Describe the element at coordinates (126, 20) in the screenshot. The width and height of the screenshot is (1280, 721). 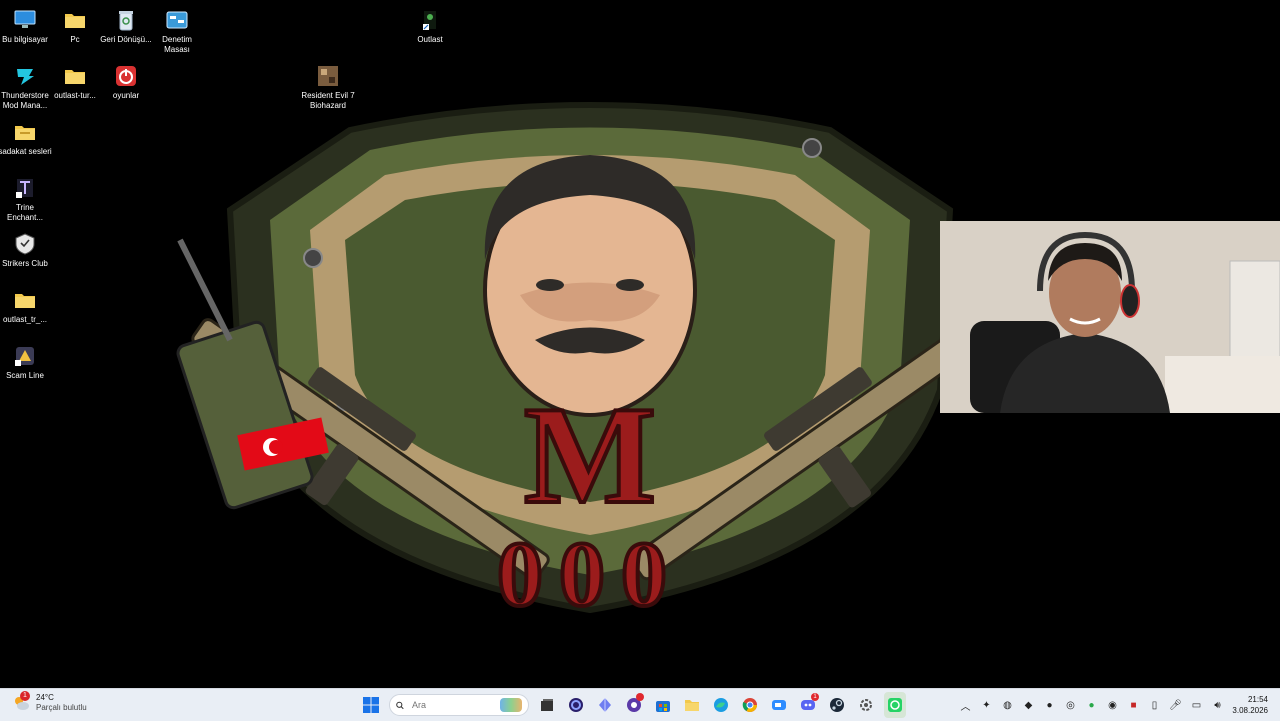
I see `recycle-bin-icon` at that location.